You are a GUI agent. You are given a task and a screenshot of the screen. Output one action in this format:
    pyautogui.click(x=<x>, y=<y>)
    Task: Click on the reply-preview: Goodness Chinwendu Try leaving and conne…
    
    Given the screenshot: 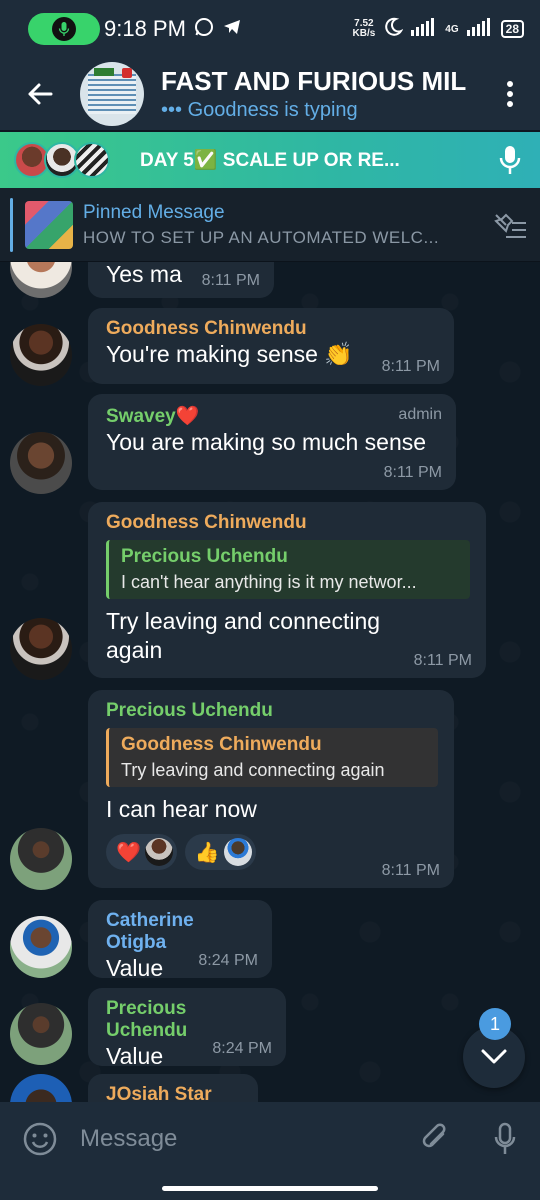 What is the action you would take?
    pyautogui.click(x=272, y=757)
    